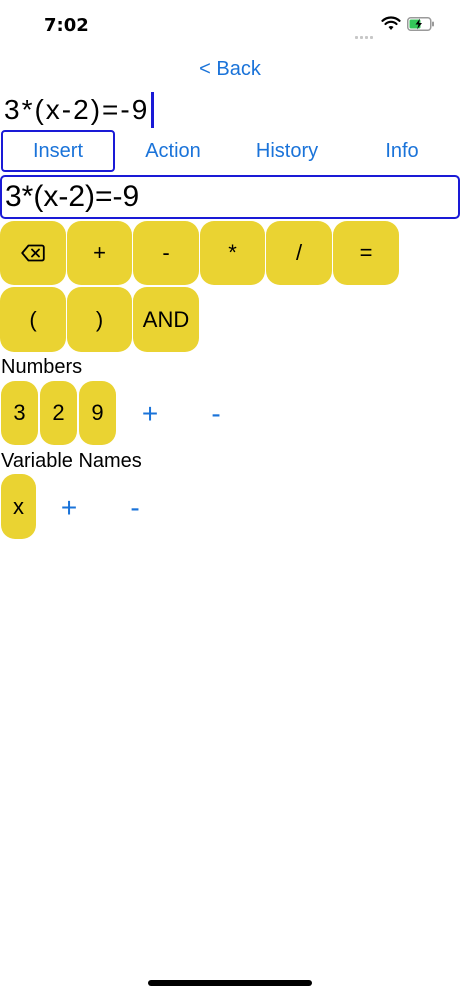 The image size is (460, 996). I want to click on tab-info: Info, so click(402, 151).